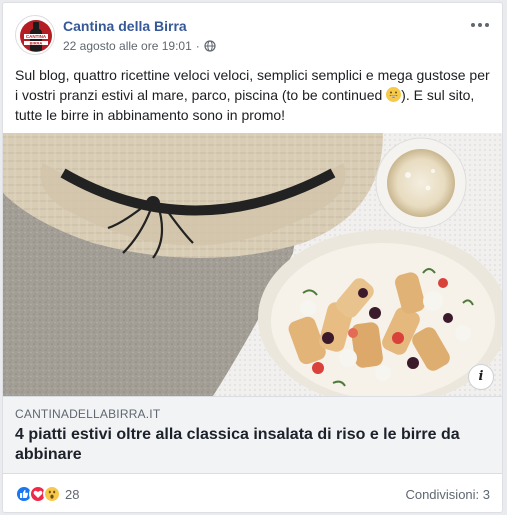 The image size is (507, 515). Describe the element at coordinates (394, 94) in the screenshot. I see `grinning-face-emoji-icon` at that location.